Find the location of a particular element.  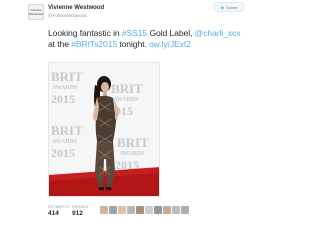

favorites-stat: FAVORIS 912 is located at coordinates (80, 211).